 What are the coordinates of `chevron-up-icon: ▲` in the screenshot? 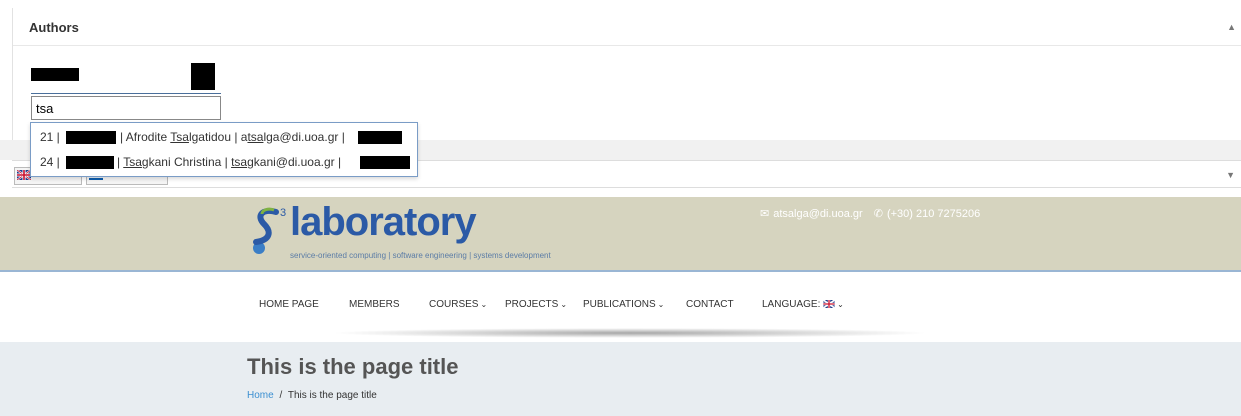 It's located at (1231, 27).